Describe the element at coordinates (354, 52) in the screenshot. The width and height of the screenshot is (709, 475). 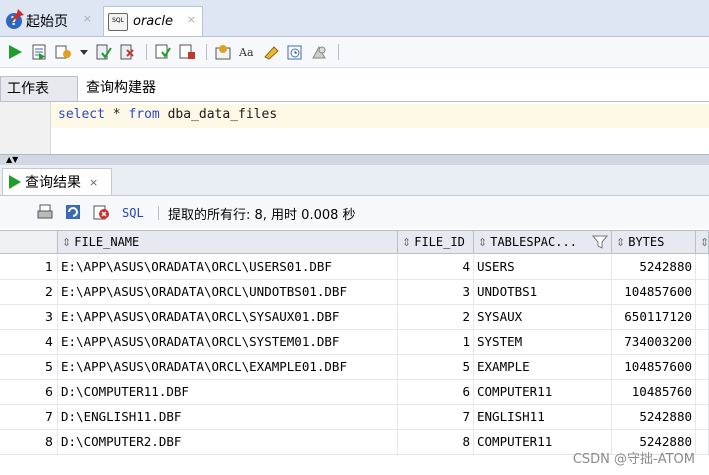
I see `worksheet-toolbar: Aa` at that location.